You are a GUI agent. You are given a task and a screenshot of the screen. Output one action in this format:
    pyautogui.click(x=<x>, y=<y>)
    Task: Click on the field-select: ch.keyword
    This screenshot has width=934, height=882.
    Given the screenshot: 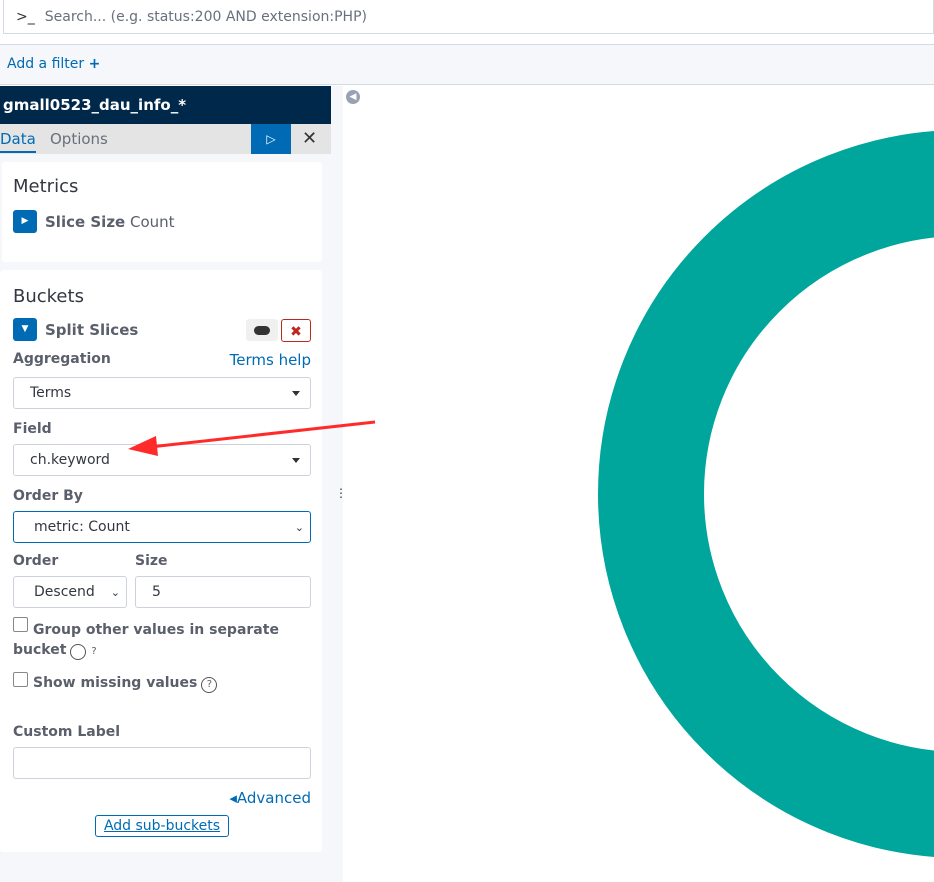 What is the action you would take?
    pyautogui.click(x=162, y=460)
    